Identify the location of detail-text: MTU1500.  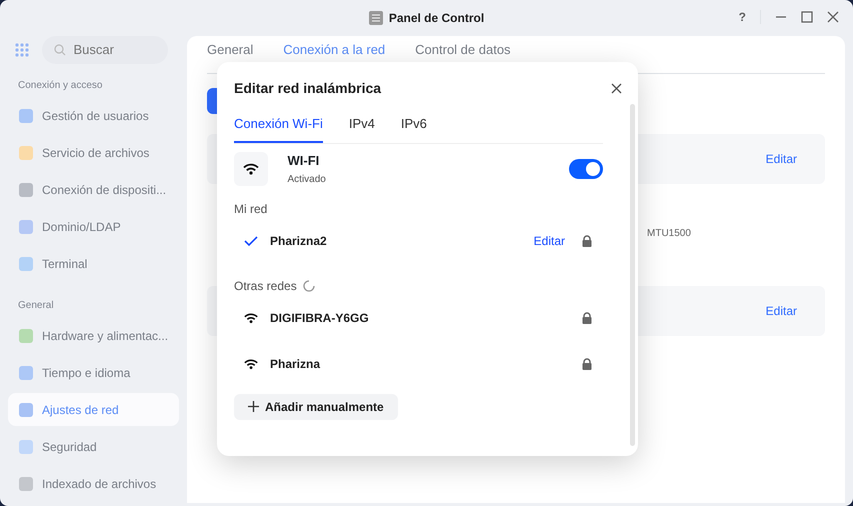
(669, 233).